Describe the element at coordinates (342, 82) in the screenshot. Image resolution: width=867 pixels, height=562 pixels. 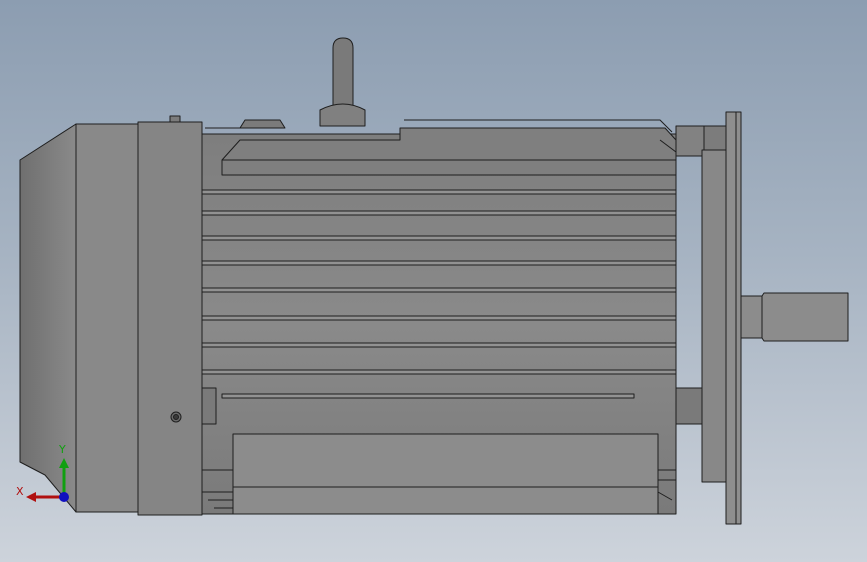
I see `lifting-eye` at that location.